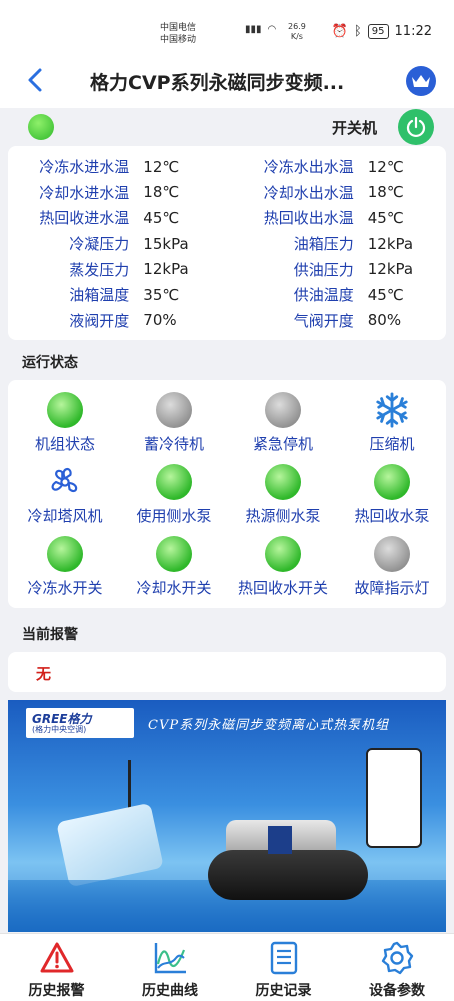 Image resolution: width=454 pixels, height=1001 pixels. I want to click on param-row: 热回收进水温 45℃ 热回收出水温 45℃, so click(227, 218).